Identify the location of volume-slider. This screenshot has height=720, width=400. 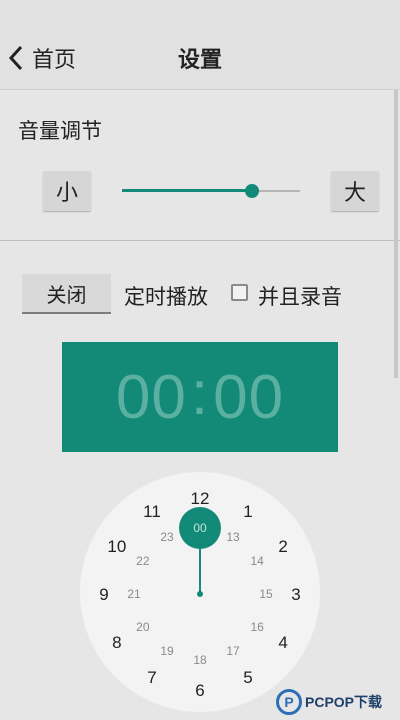
(211, 191).